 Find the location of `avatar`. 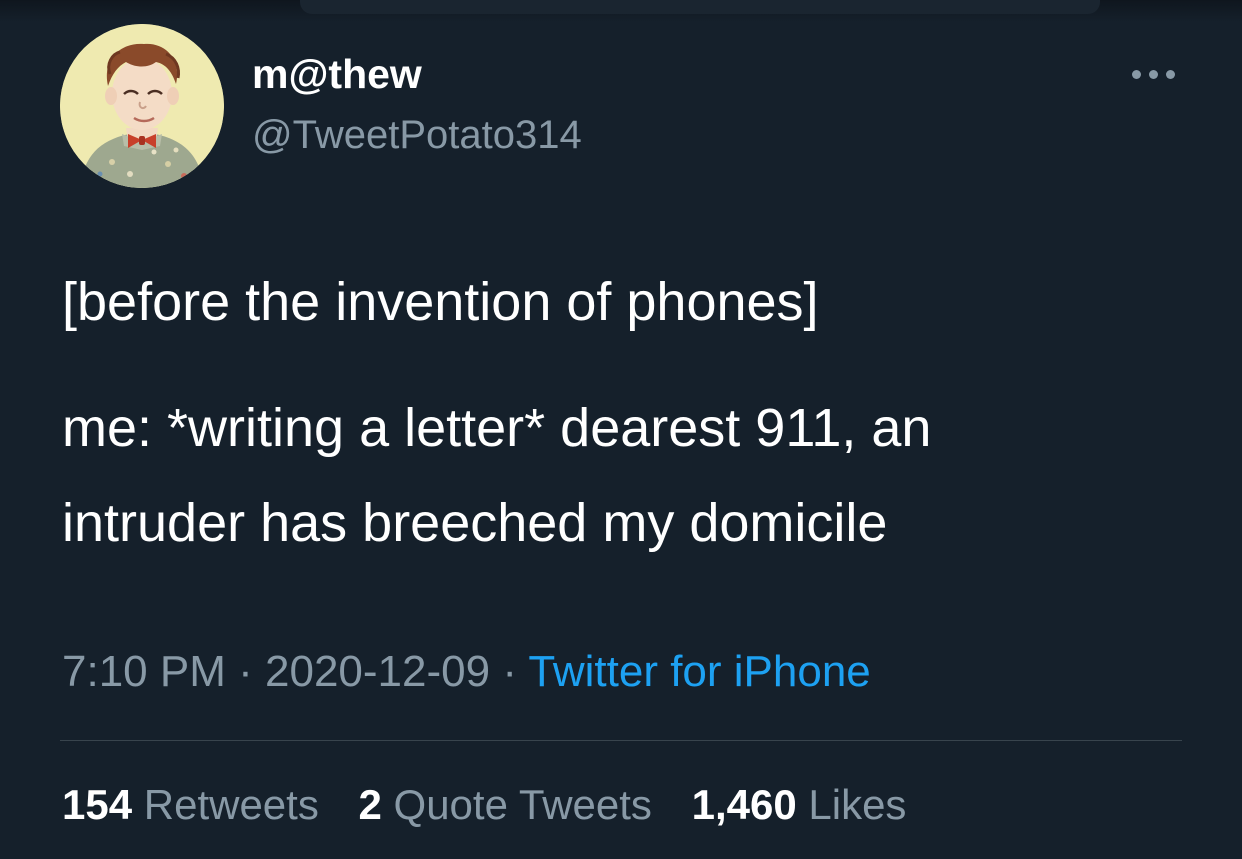

avatar is located at coordinates (142, 106).